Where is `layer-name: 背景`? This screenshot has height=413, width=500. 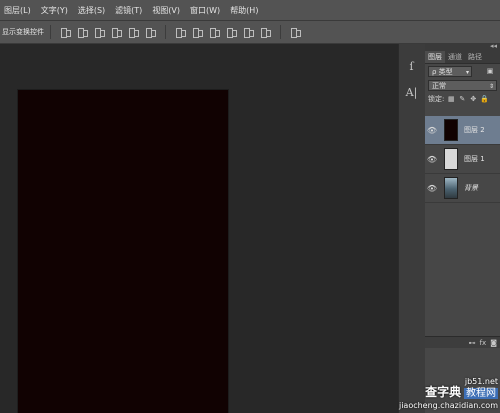 layer-name: 背景 is located at coordinates (471, 188).